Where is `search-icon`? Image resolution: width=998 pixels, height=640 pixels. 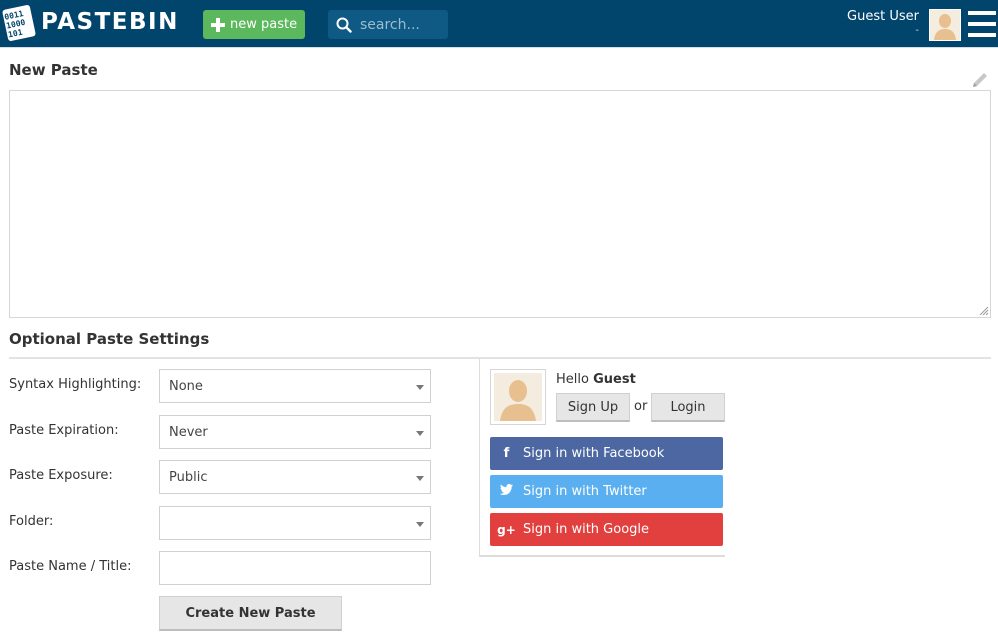 search-icon is located at coordinates (344, 25).